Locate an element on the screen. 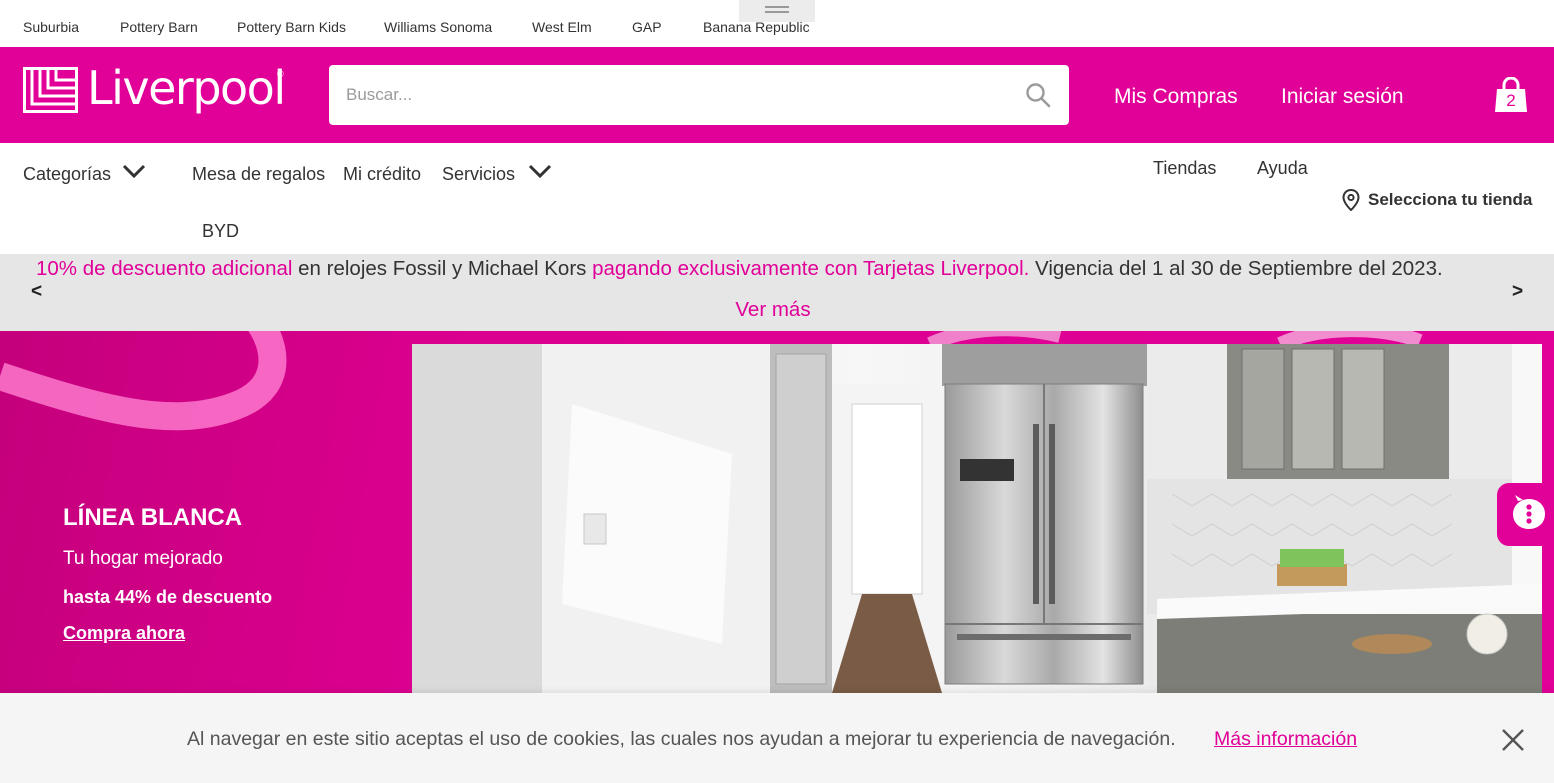  brand-link-gap: GAP is located at coordinates (647, 27).